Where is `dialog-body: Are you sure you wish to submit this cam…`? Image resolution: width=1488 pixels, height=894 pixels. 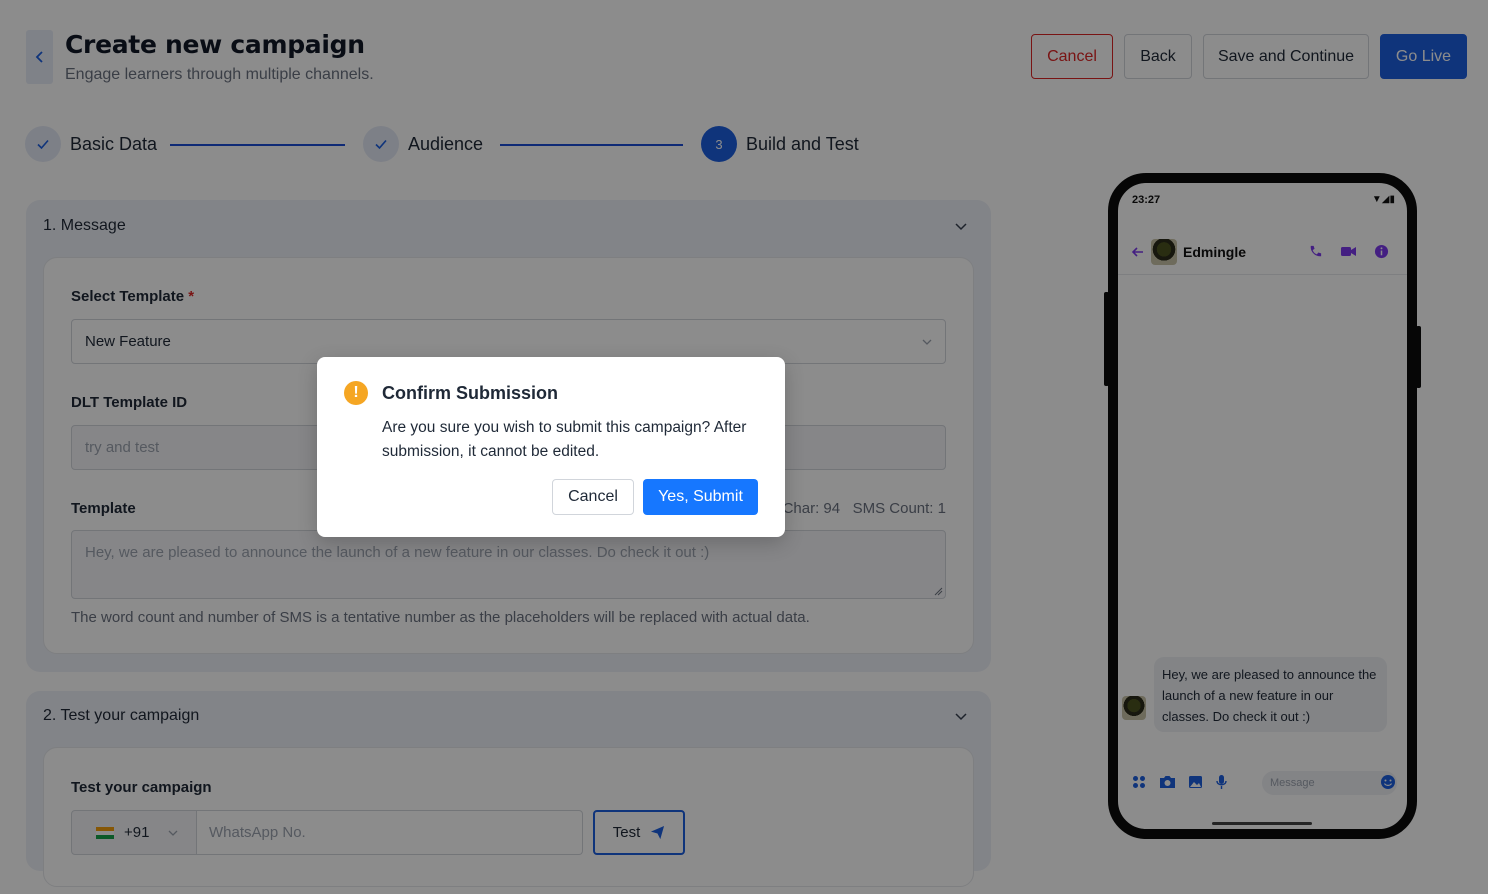 dialog-body: Are you sure you wish to submit this cam… is located at coordinates (564, 439).